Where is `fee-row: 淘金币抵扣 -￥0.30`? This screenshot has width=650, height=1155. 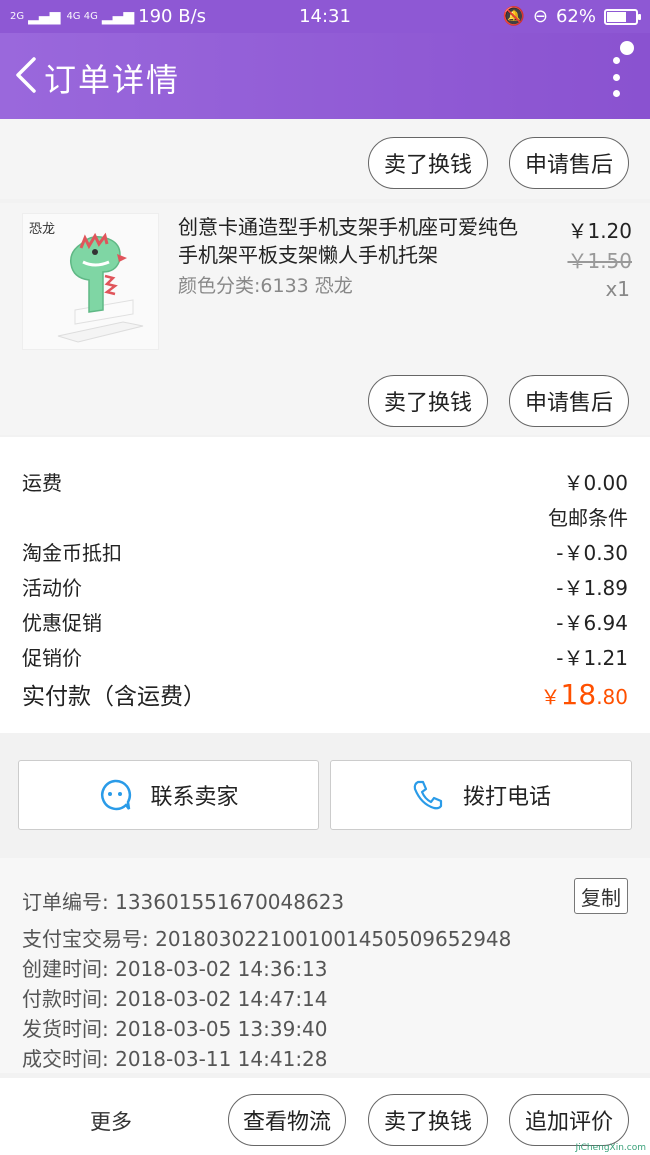 fee-row: 淘金币抵扣 -￥0.30 is located at coordinates (325, 551).